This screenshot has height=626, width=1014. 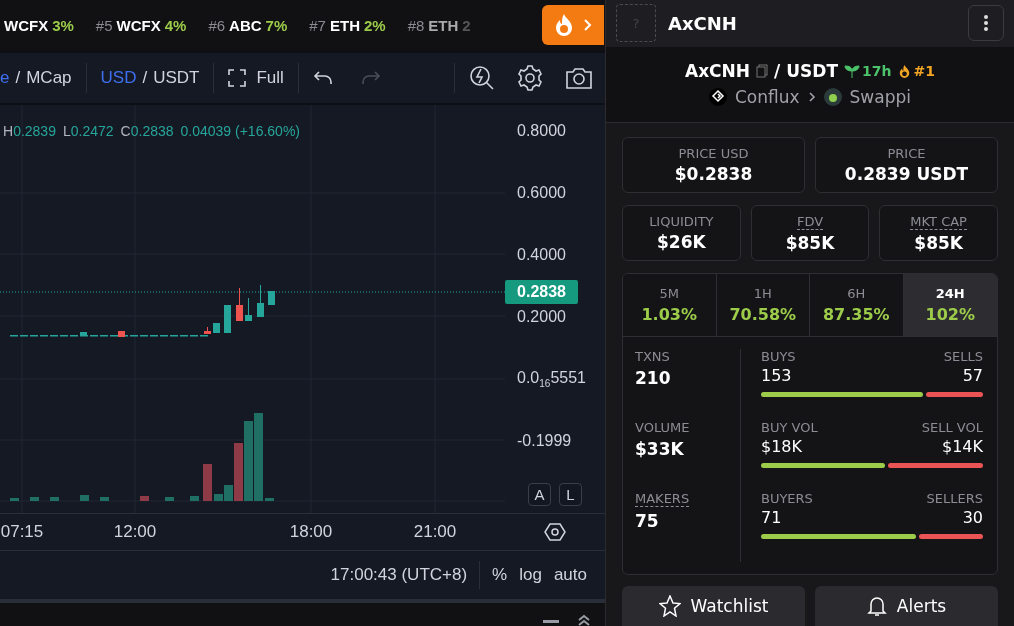 I want to click on ticker-rank: #6, so click(x=217, y=25).